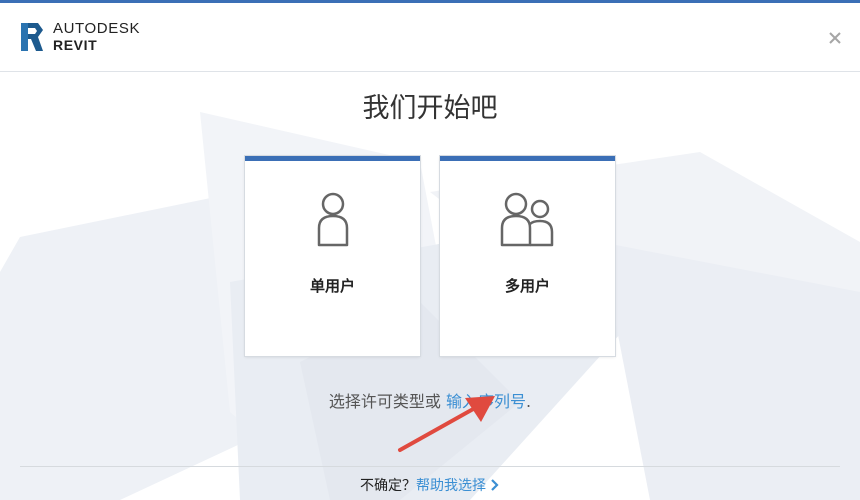 The height and width of the screenshot is (500, 860). I want to click on revit-logo-icon, so click(32, 37).